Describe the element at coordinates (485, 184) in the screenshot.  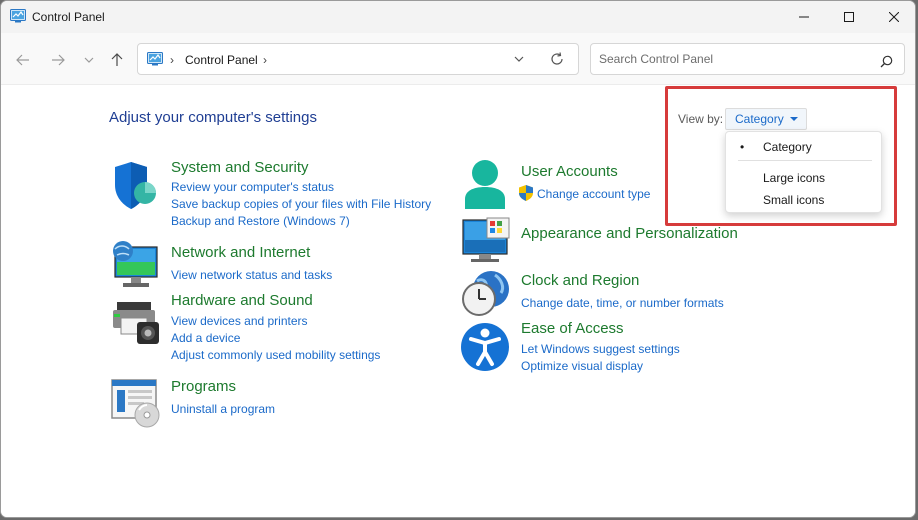
I see `user-icon` at that location.